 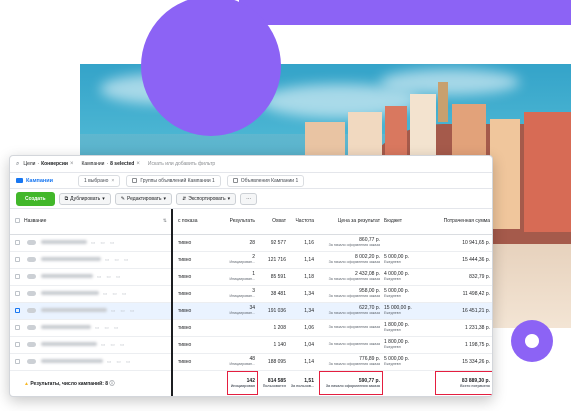 I want to click on sort-icon: ⇅, so click(x=165, y=221).